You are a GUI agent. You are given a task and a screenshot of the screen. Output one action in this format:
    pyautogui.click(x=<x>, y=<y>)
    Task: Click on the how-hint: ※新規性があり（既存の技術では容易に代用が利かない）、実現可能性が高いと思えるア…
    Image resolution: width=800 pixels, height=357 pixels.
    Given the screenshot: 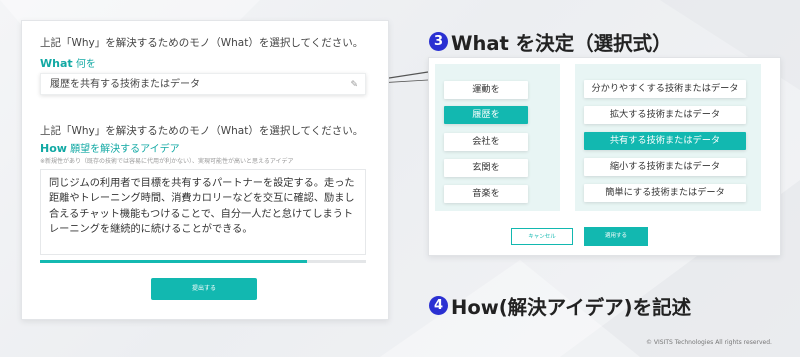 What is the action you would take?
    pyautogui.click(x=167, y=161)
    